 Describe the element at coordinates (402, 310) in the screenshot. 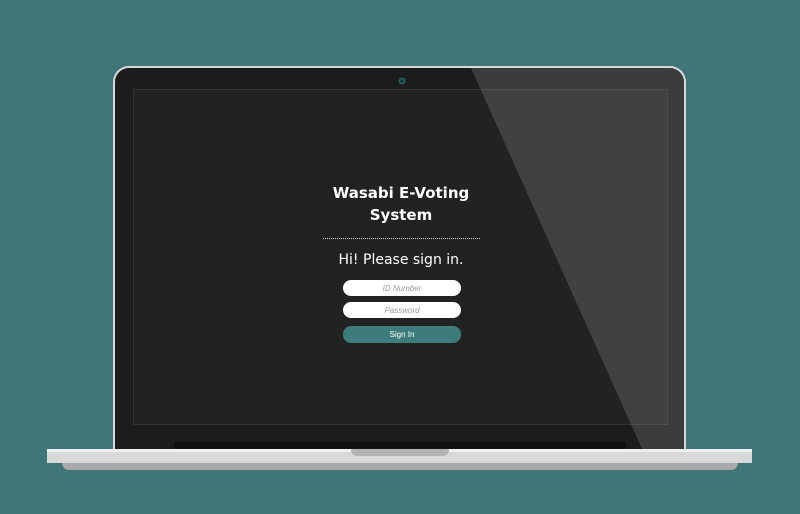

I see `password-input` at that location.